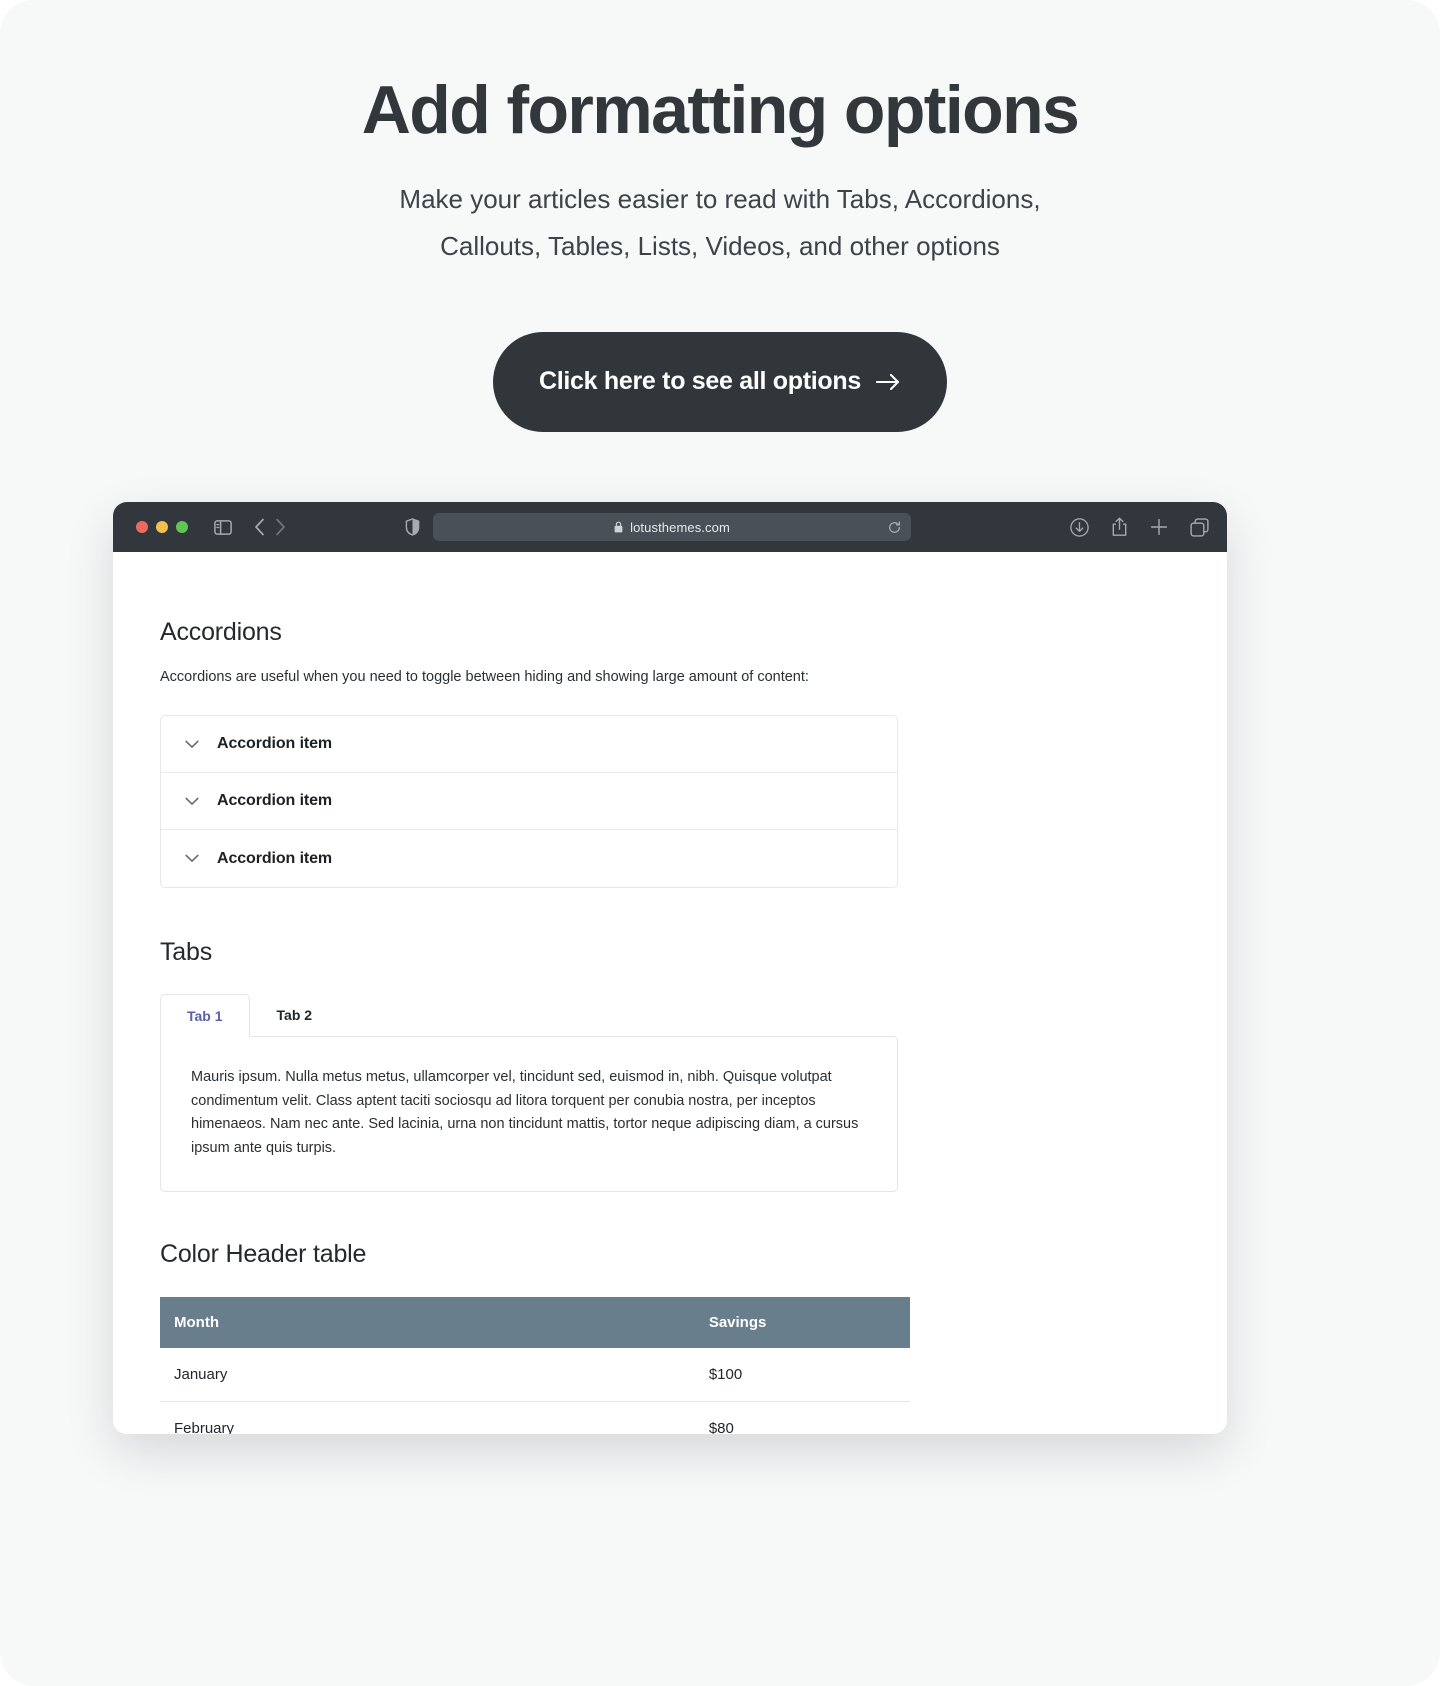 The width and height of the screenshot is (1440, 1686). What do you see at coordinates (259, 527) in the screenshot?
I see `back-button` at bounding box center [259, 527].